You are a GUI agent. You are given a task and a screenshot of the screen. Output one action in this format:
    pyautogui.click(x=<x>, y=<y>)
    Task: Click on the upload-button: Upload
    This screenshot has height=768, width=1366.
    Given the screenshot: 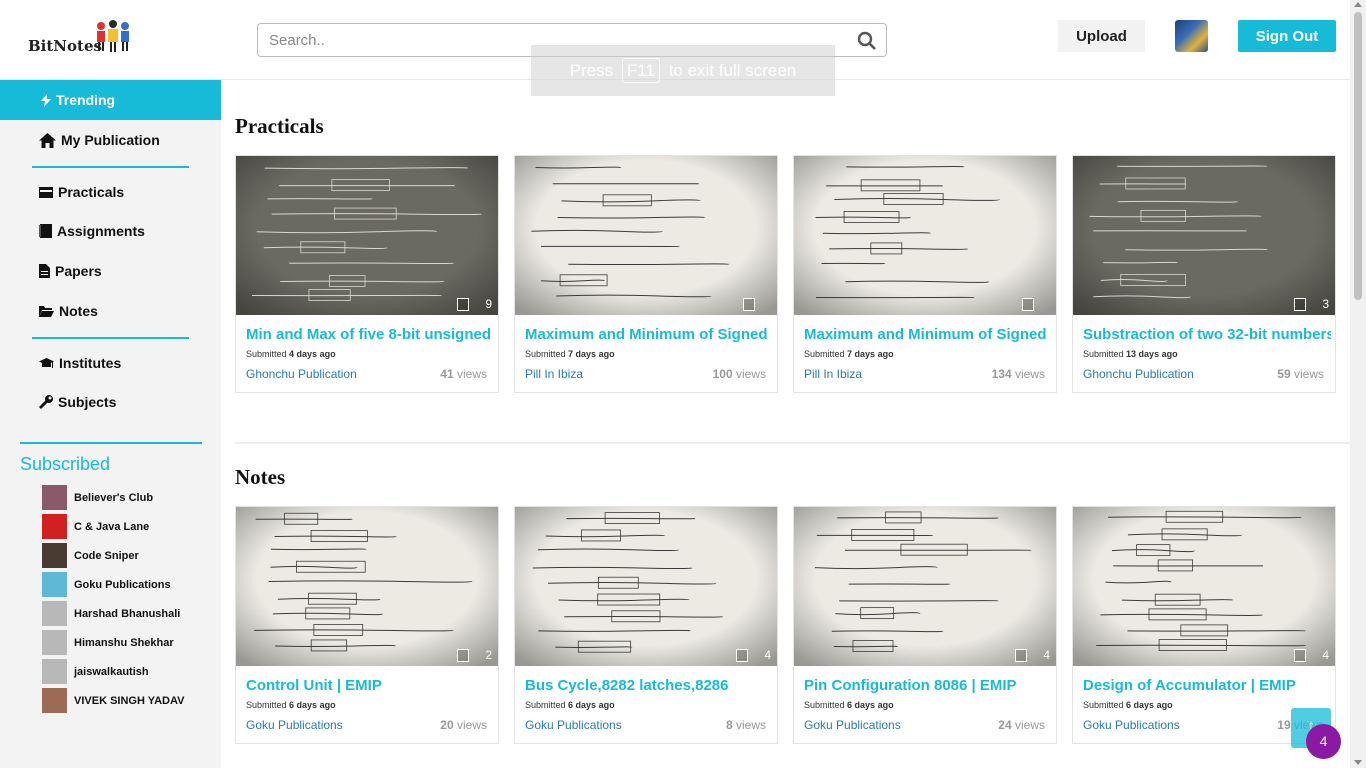 What is the action you would take?
    pyautogui.click(x=1101, y=36)
    